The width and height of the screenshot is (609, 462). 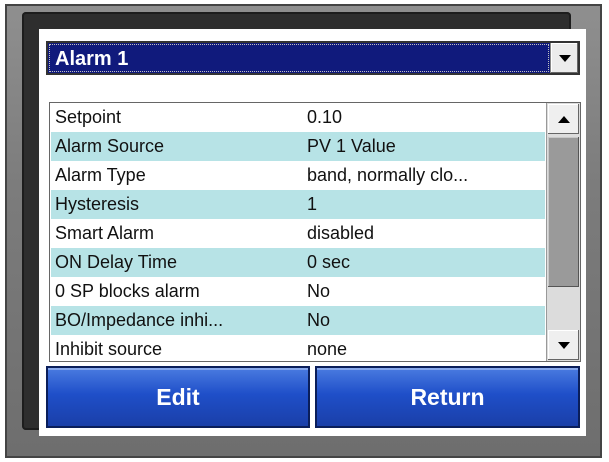 I want to click on list-item-0sp-blocks-alarm: 0 SP blocks alarm No, so click(x=298, y=291).